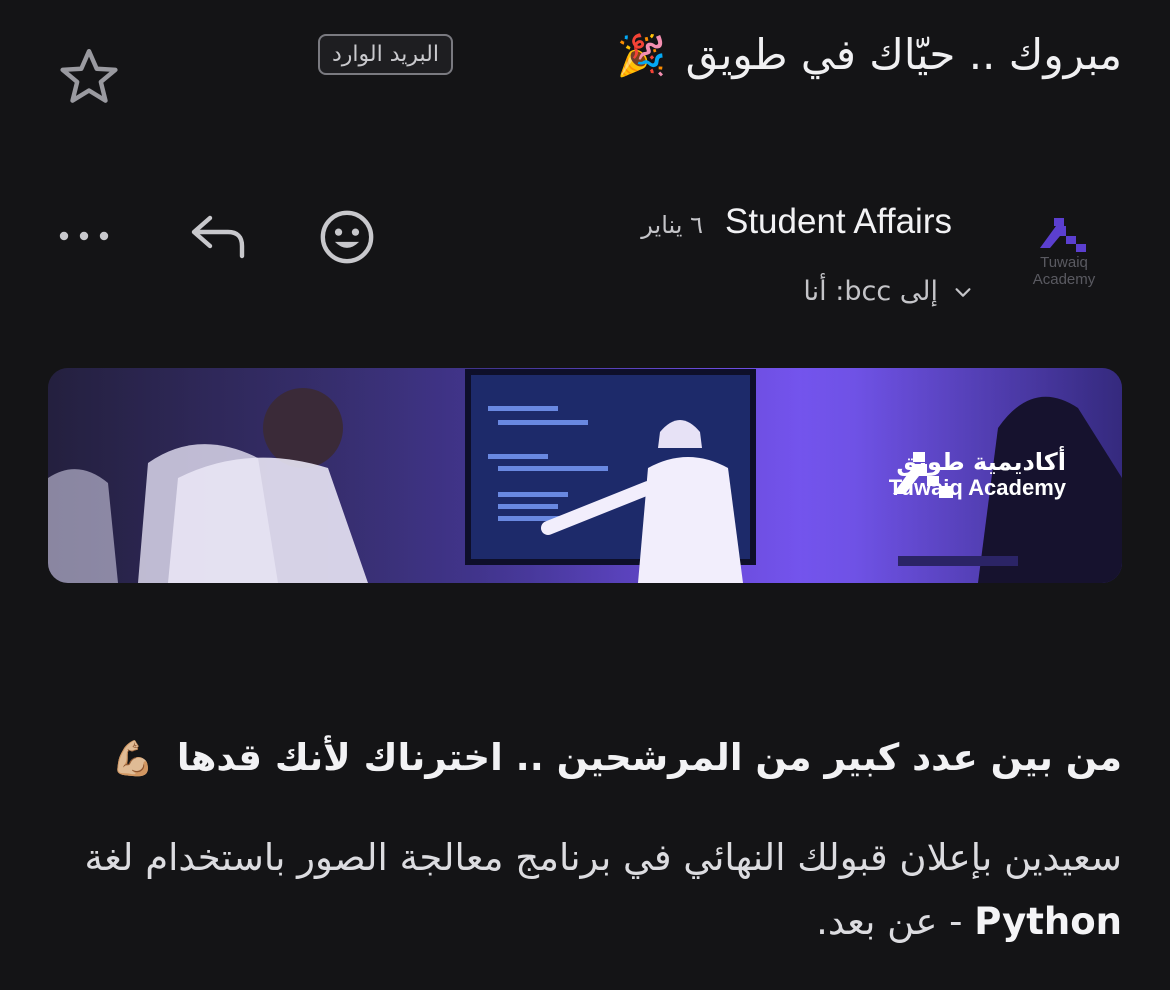 The width and height of the screenshot is (1170, 990). I want to click on sender-line: Student Affairs ٦ يناير, so click(796, 222).